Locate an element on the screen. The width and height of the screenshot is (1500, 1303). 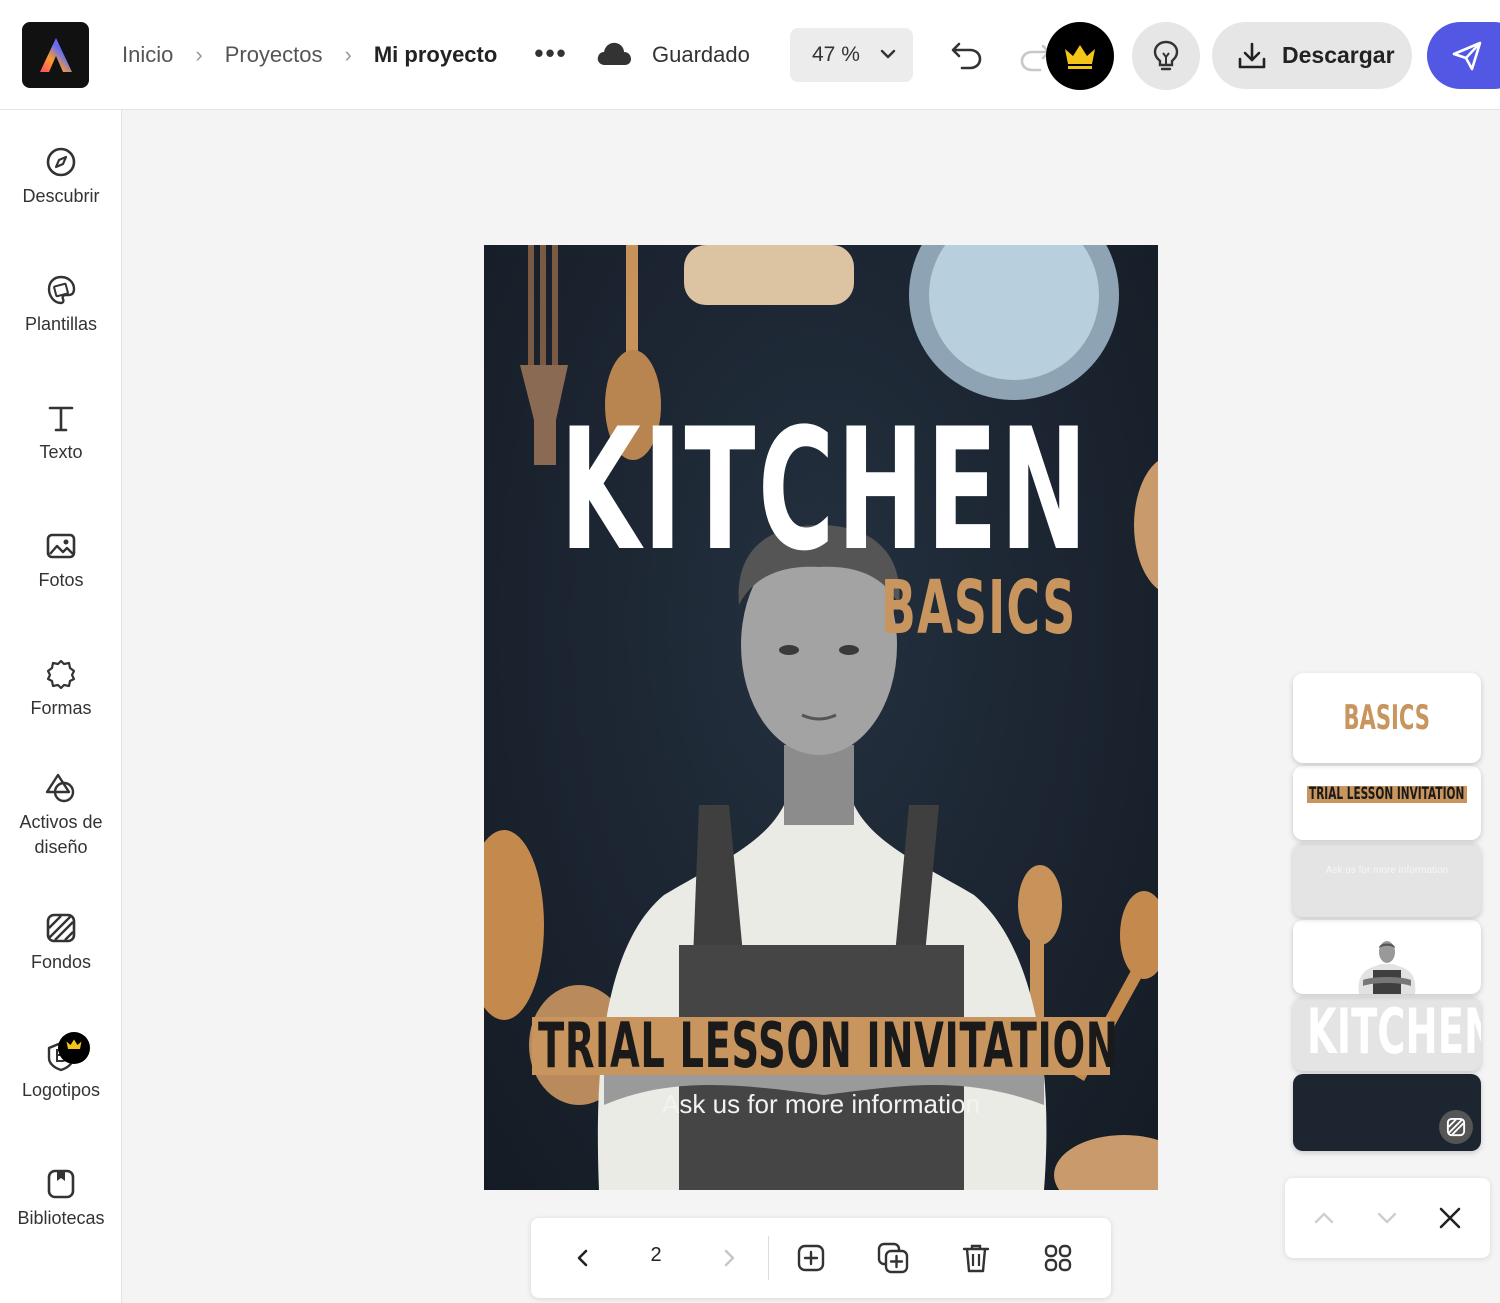
sidebar-item-label: Logotipos is located at coordinates (61, 1090).